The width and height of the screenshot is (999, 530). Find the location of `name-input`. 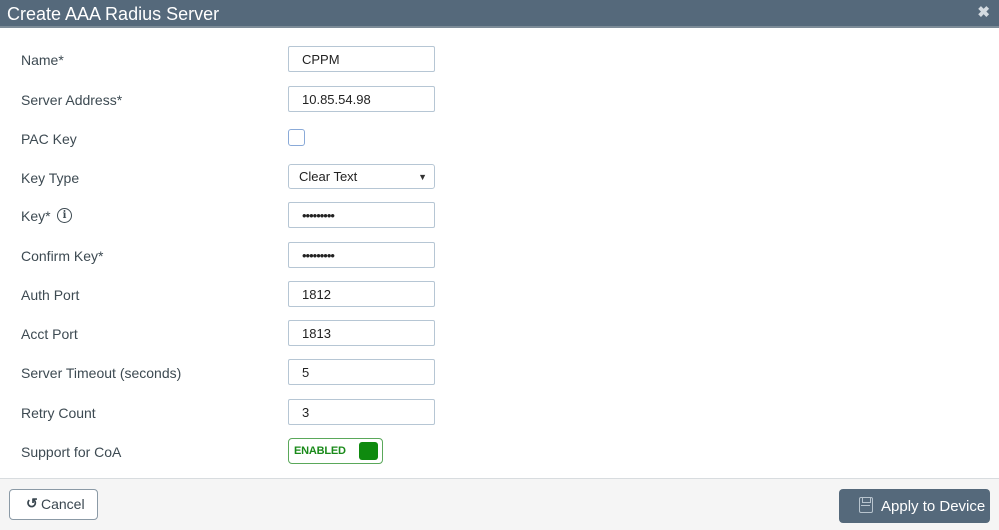

name-input is located at coordinates (361, 59).